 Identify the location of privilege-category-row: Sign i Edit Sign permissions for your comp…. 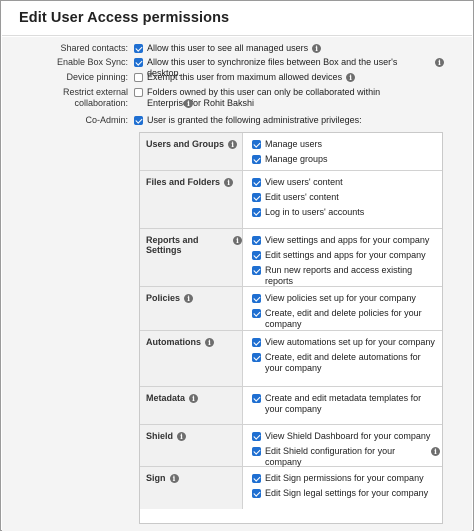
(291, 488).